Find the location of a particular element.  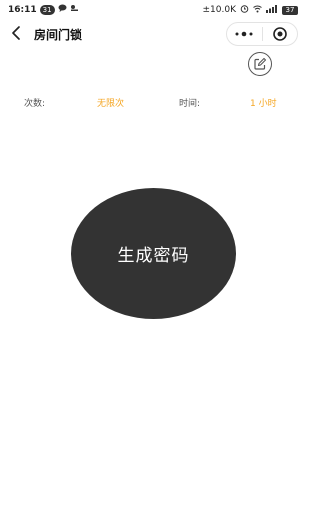

generate-password-label: 生成密码 is located at coordinates (153, 256).